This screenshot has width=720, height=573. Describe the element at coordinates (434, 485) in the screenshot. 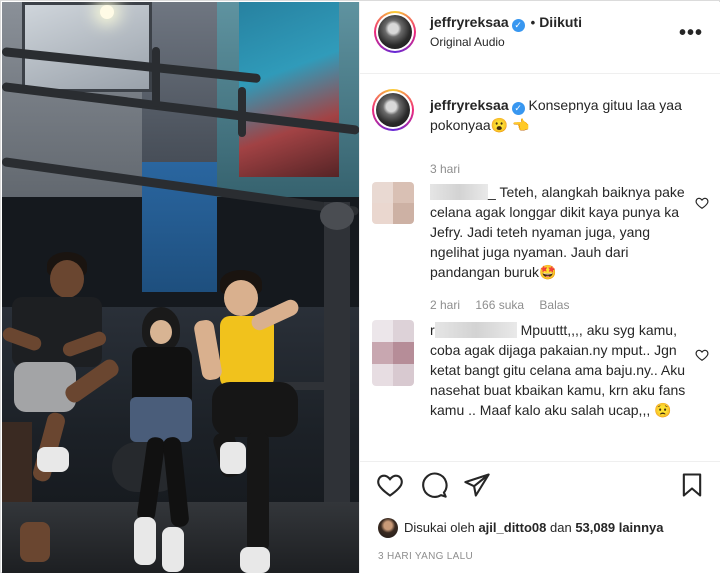

I see `comment-icon` at that location.